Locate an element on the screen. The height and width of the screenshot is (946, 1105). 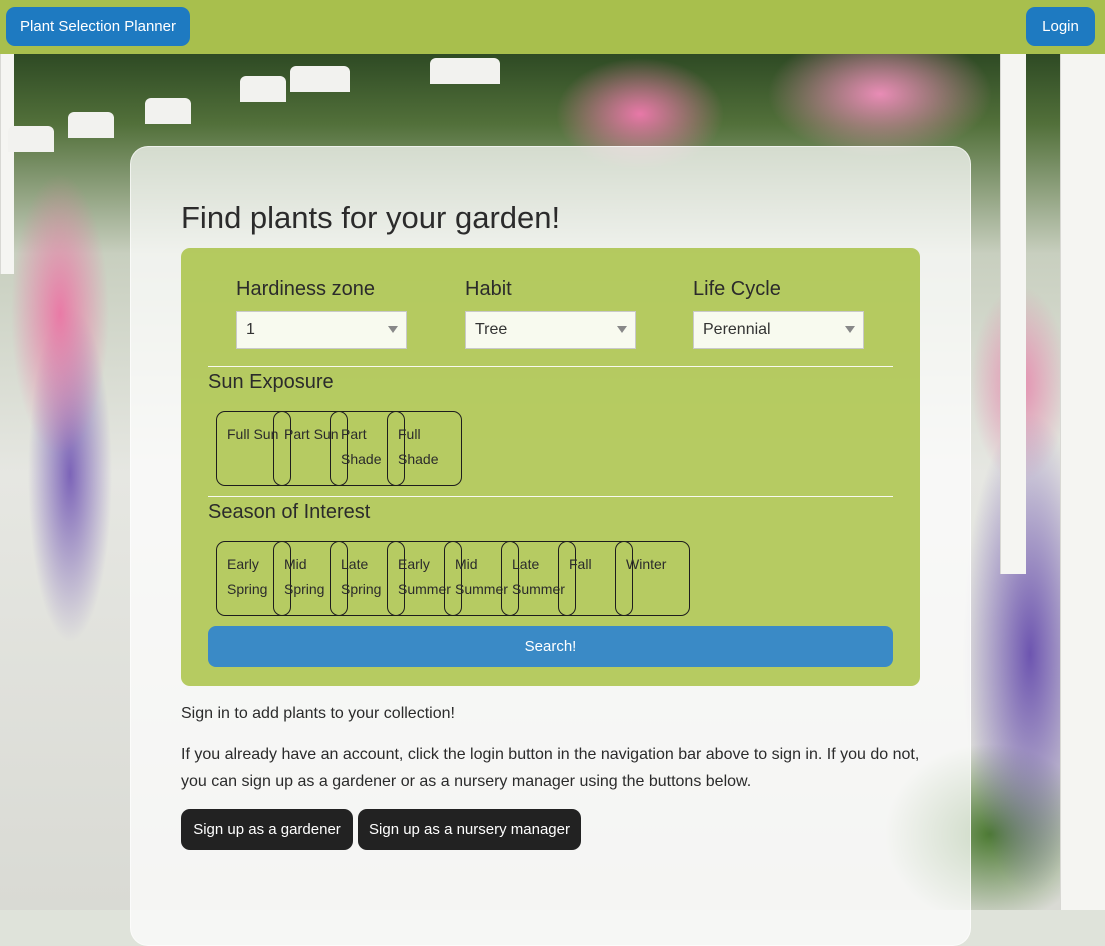
habit-select: Tree is located at coordinates (550, 330).